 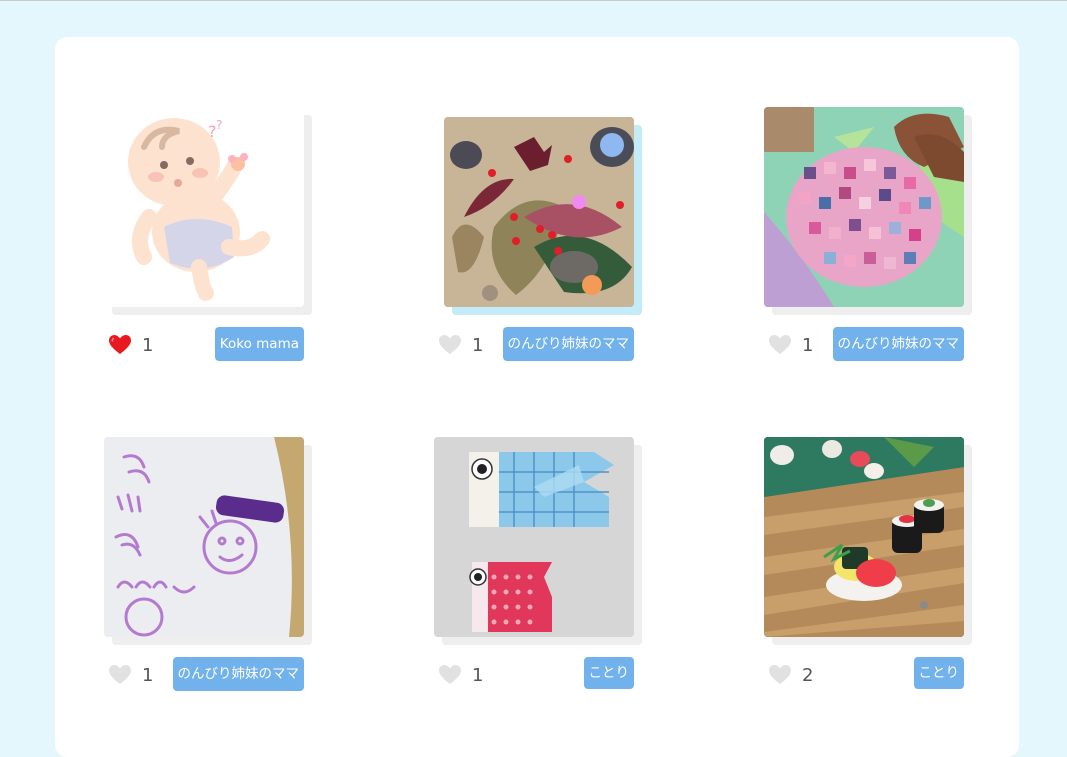 What do you see at coordinates (259, 344) in the screenshot?
I see `author-tag: Koko mama` at bounding box center [259, 344].